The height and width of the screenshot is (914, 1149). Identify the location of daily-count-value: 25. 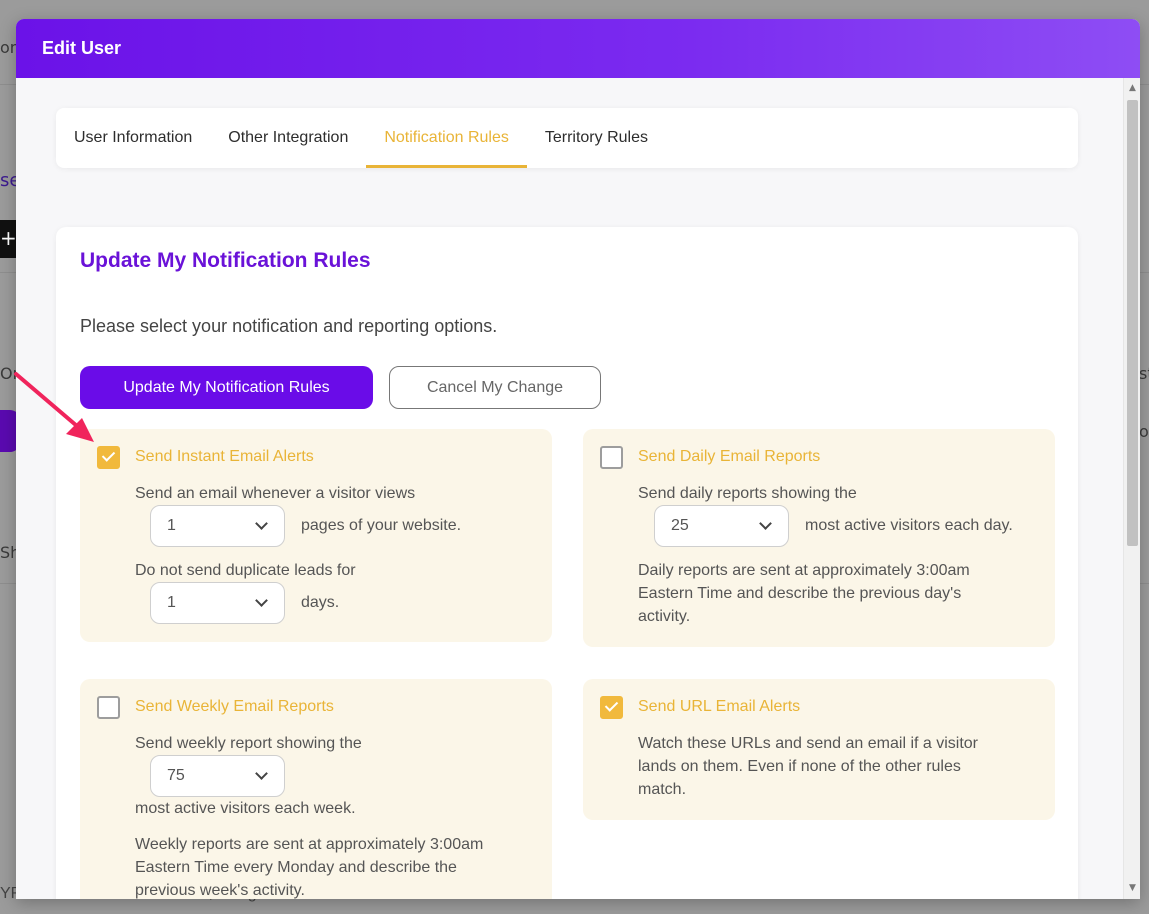
(680, 525).